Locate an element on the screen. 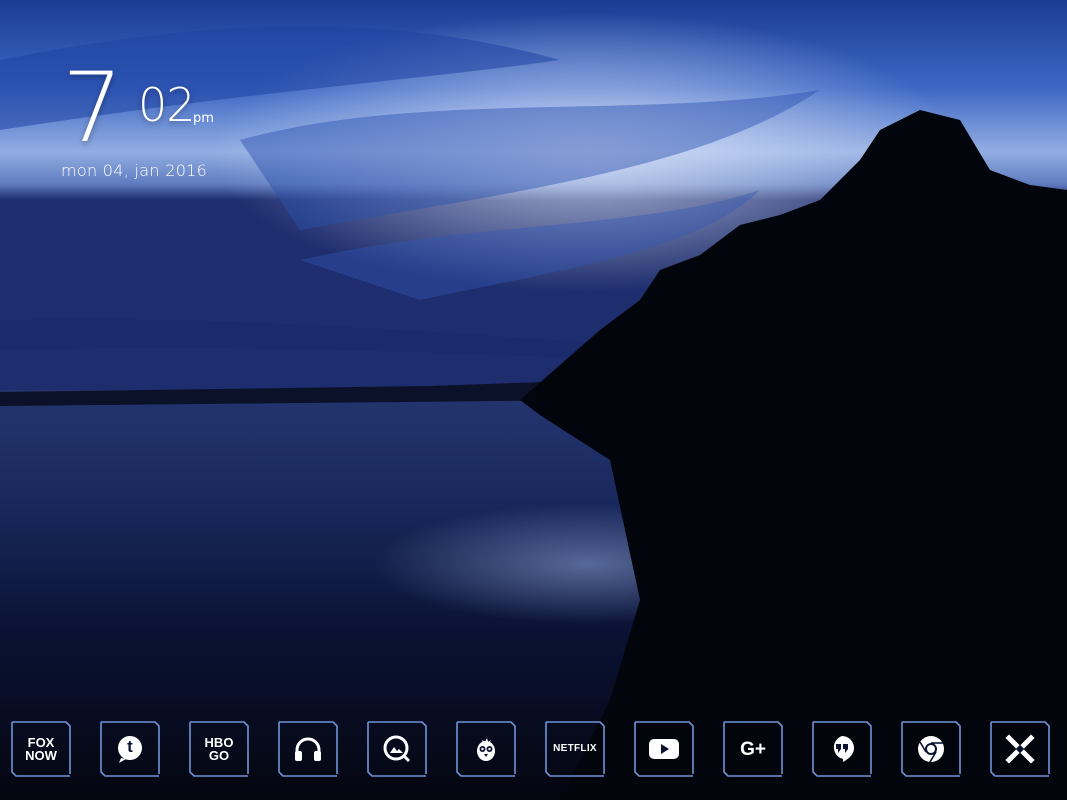 This screenshot has width=1067, height=800. x-icon is located at coordinates (1020, 749).